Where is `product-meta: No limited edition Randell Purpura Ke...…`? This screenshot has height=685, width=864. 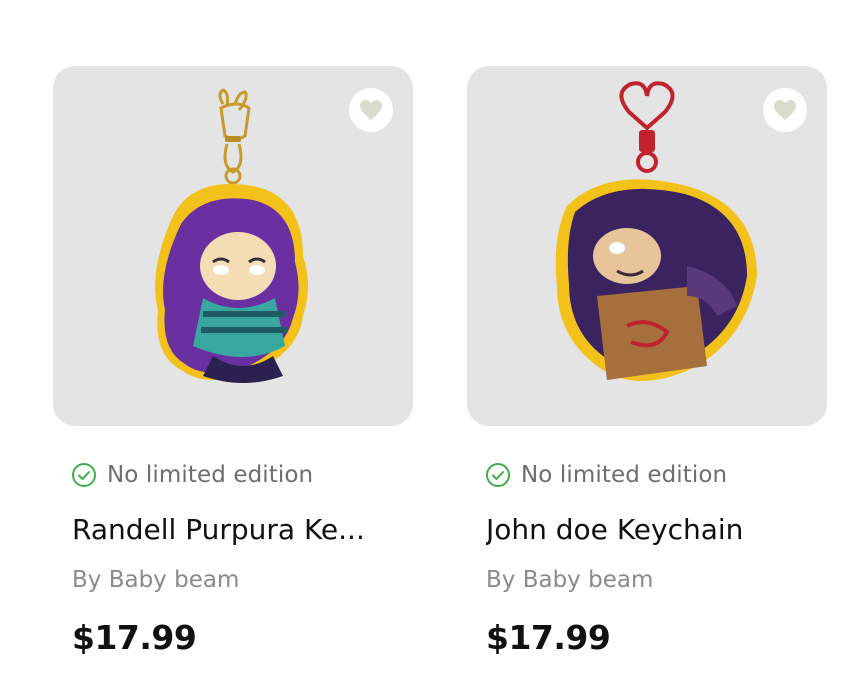 product-meta: No limited edition Randell Purpura Ke...… is located at coordinates (233, 560).